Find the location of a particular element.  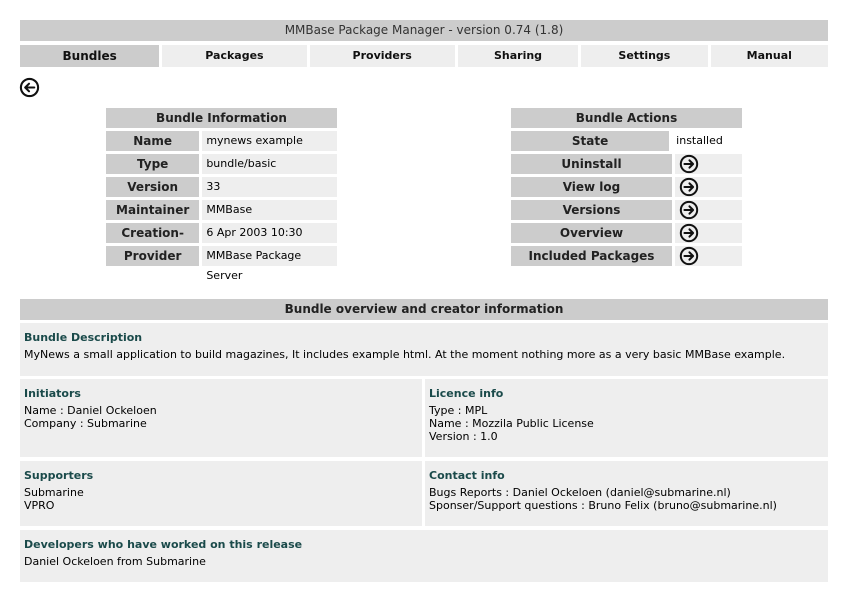

info-row-creation-date: Creation-Date6 Apr 2003 10:30 is located at coordinates (221, 241).